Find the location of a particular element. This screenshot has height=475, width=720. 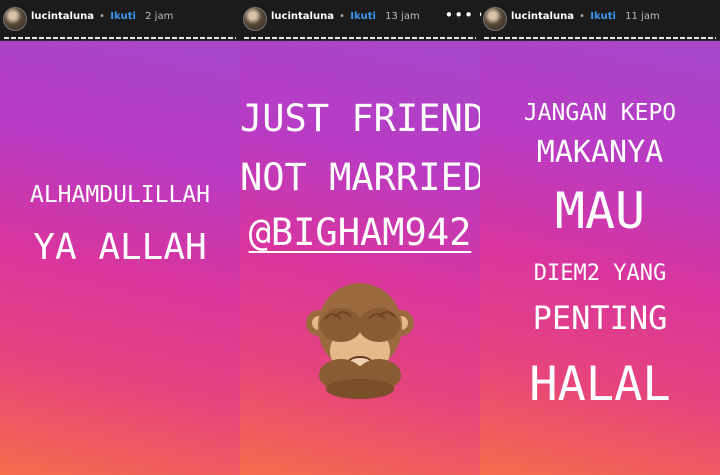

story-header: lucintaluna • Ikuti 11 jam is located at coordinates (600, 20).